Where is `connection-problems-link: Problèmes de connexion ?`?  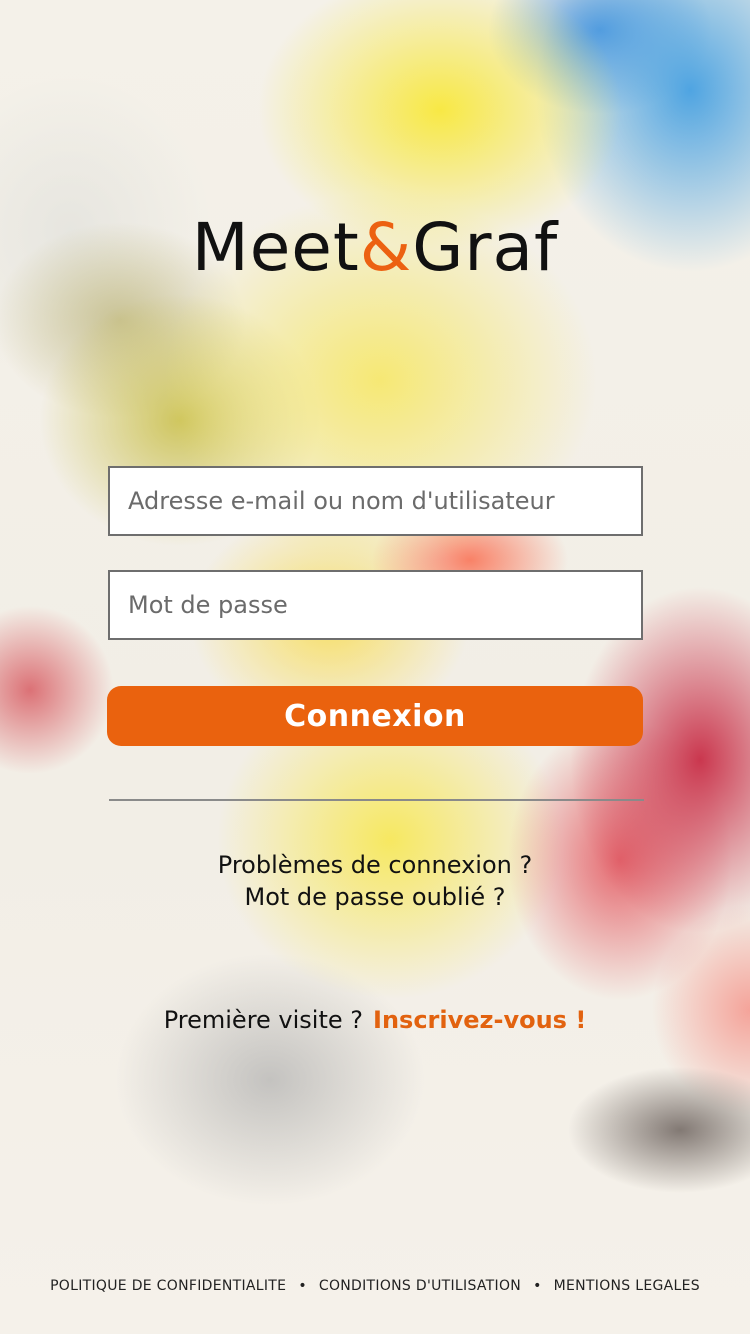
connection-problems-link: Problèmes de connexion ? is located at coordinates (375, 865).